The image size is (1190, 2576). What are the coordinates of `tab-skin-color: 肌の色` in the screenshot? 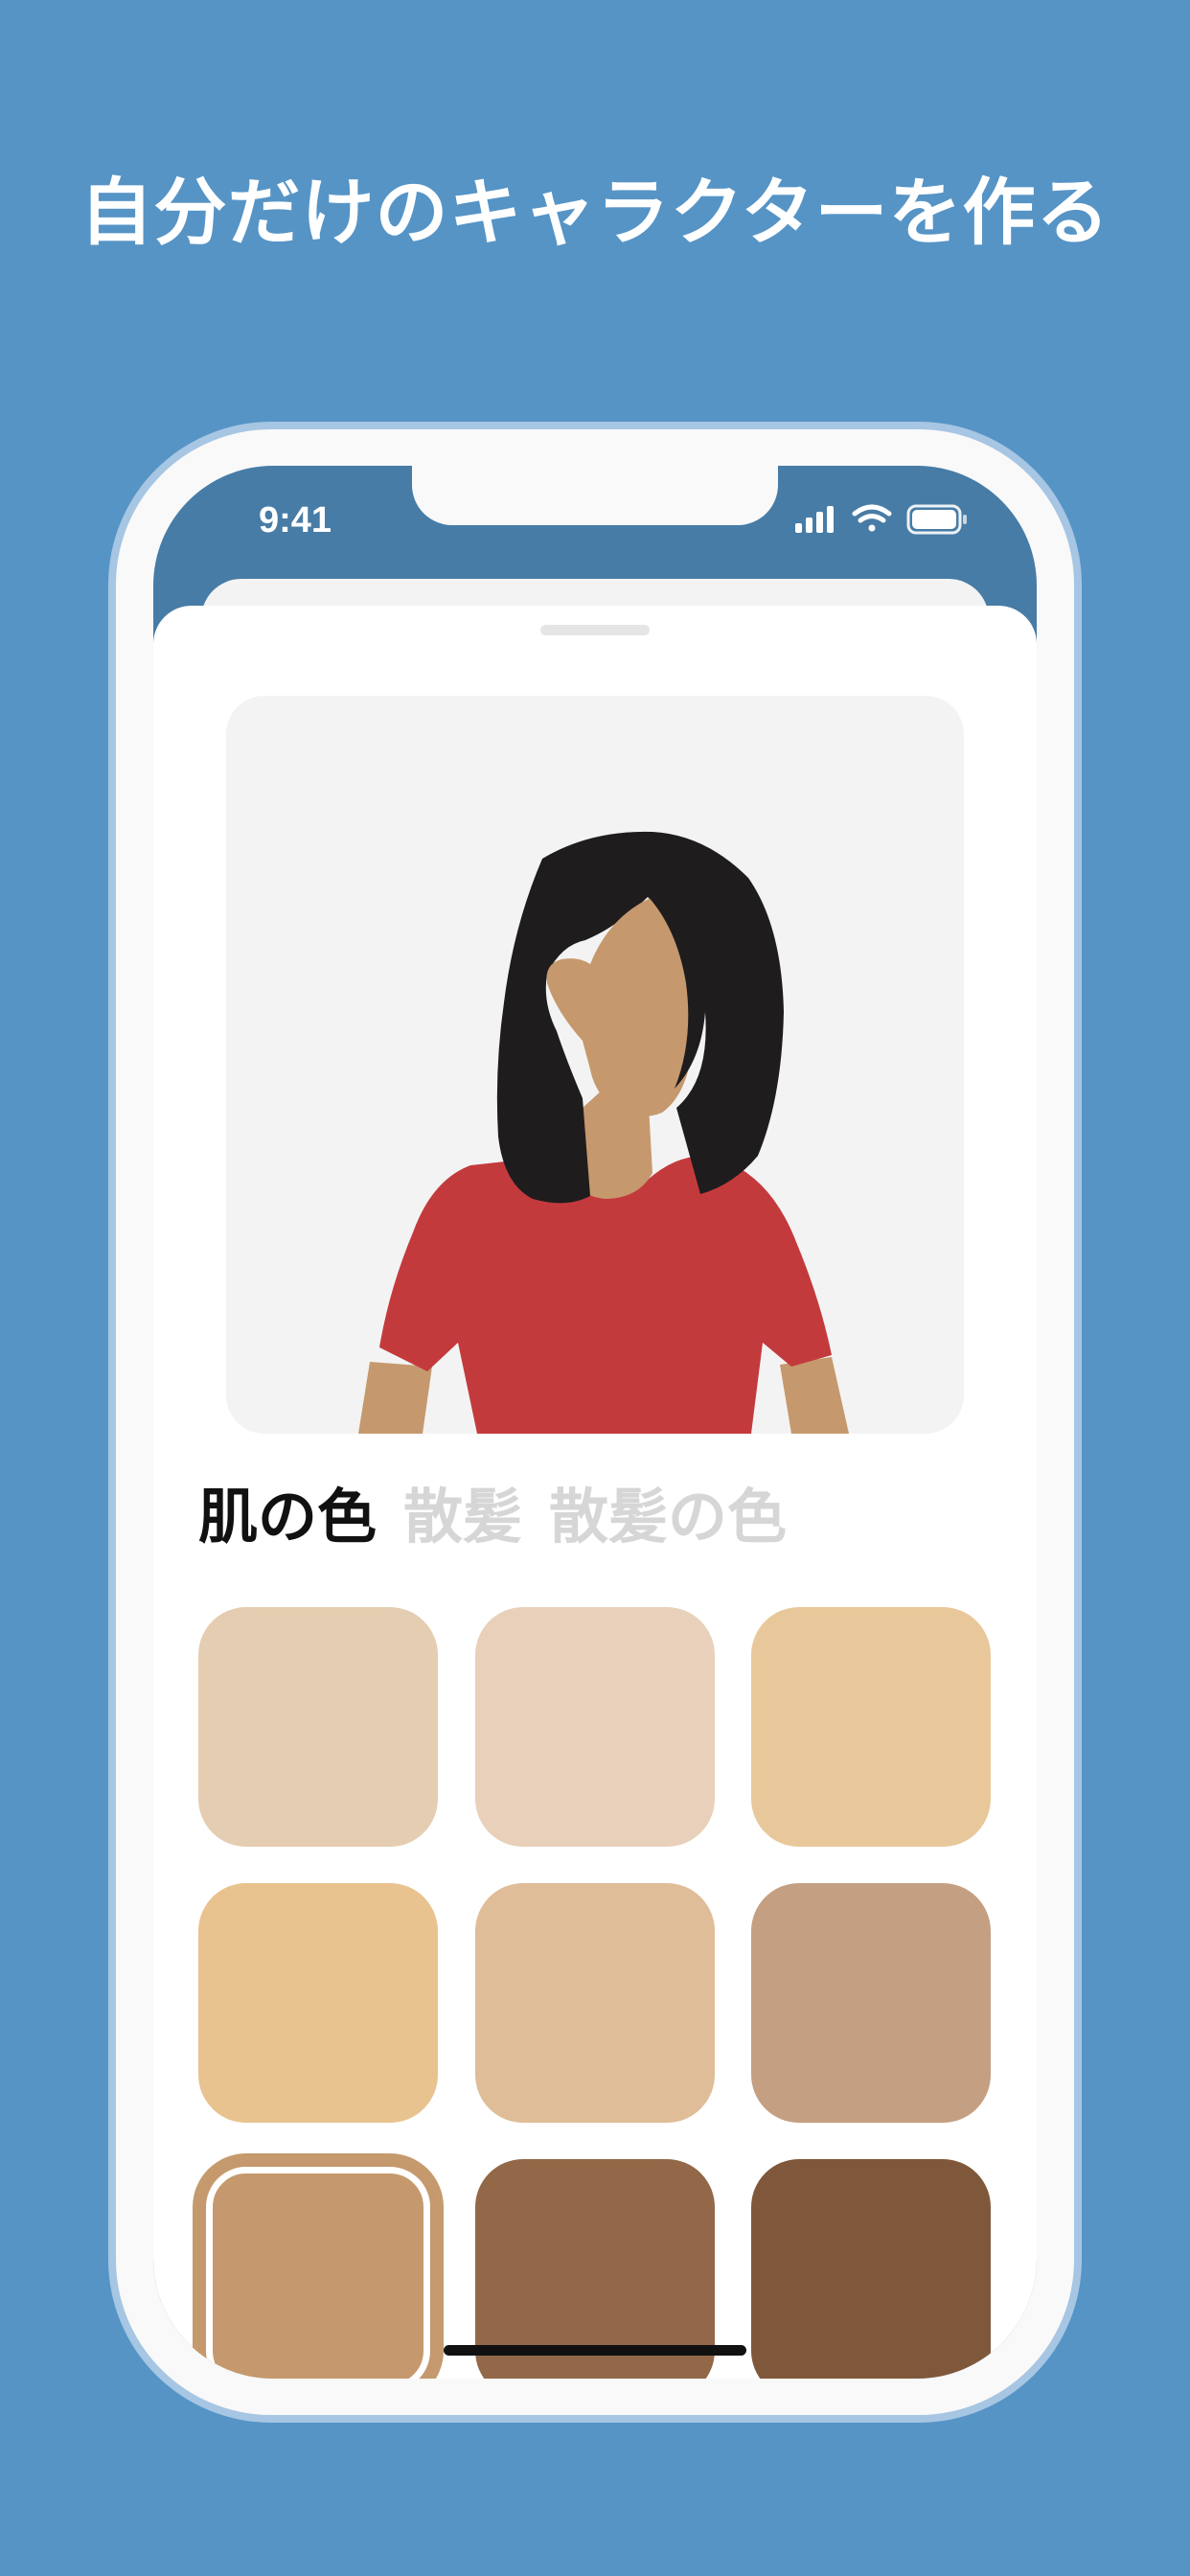 It's located at (287, 1511).